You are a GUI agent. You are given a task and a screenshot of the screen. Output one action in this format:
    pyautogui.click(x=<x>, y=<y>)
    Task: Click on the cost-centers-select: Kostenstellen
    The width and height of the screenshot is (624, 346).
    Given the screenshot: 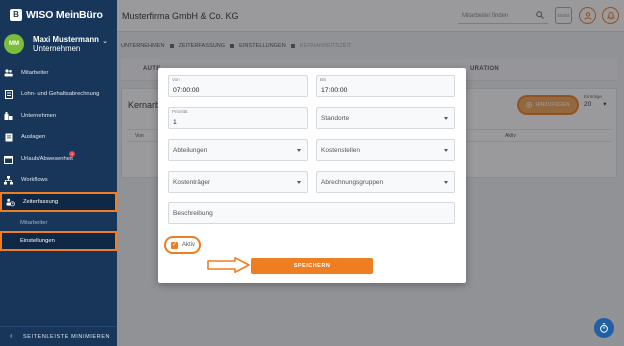 What is the action you would take?
    pyautogui.click(x=385, y=150)
    